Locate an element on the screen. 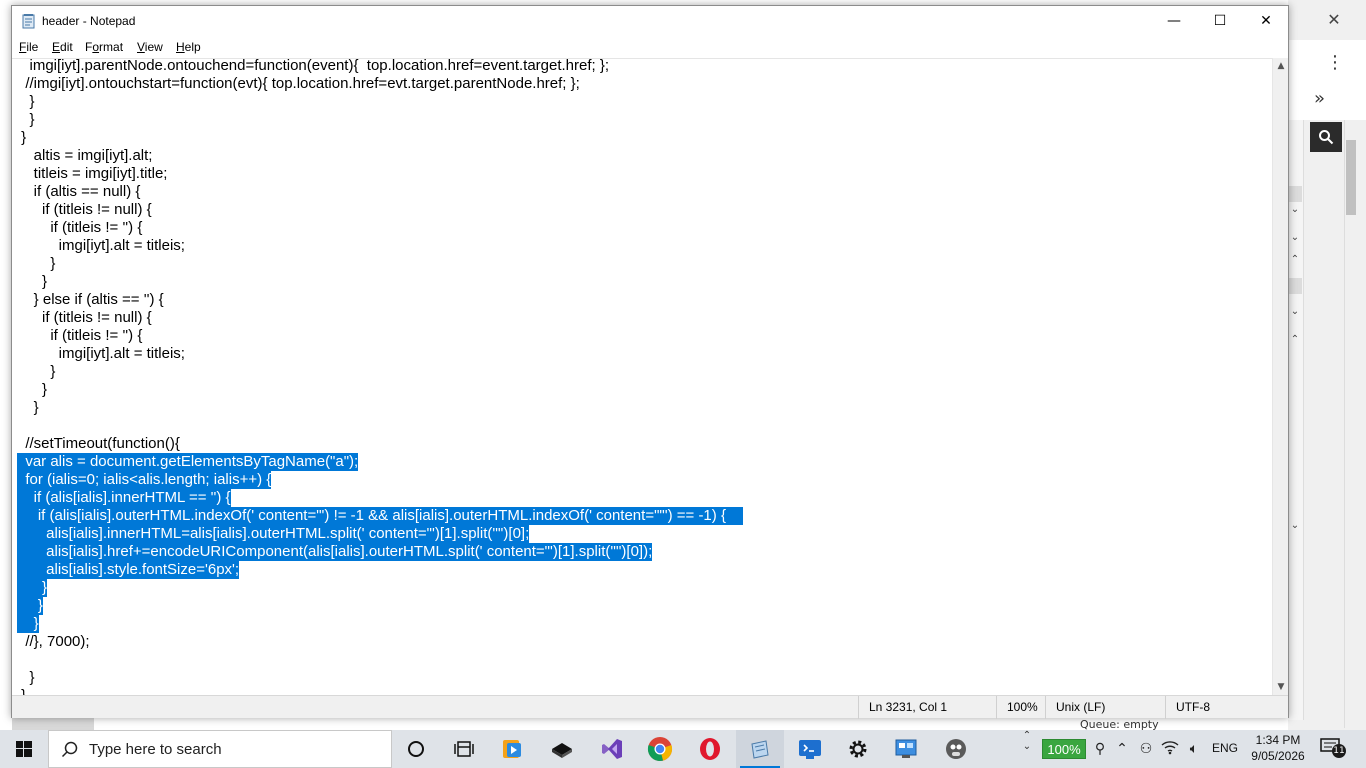 This screenshot has height=768, width=1366. window-title: header - Notepad is located at coordinates (89, 21).